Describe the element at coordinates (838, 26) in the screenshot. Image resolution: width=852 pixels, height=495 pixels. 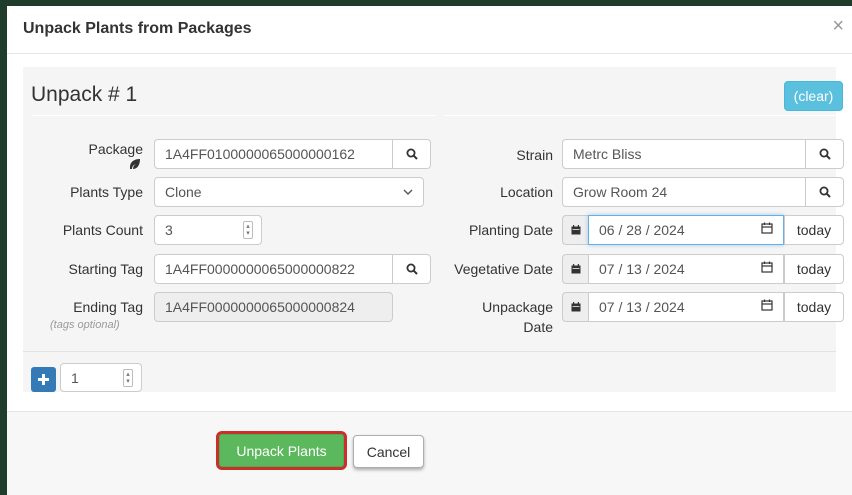
I see `close-icon: ×` at that location.